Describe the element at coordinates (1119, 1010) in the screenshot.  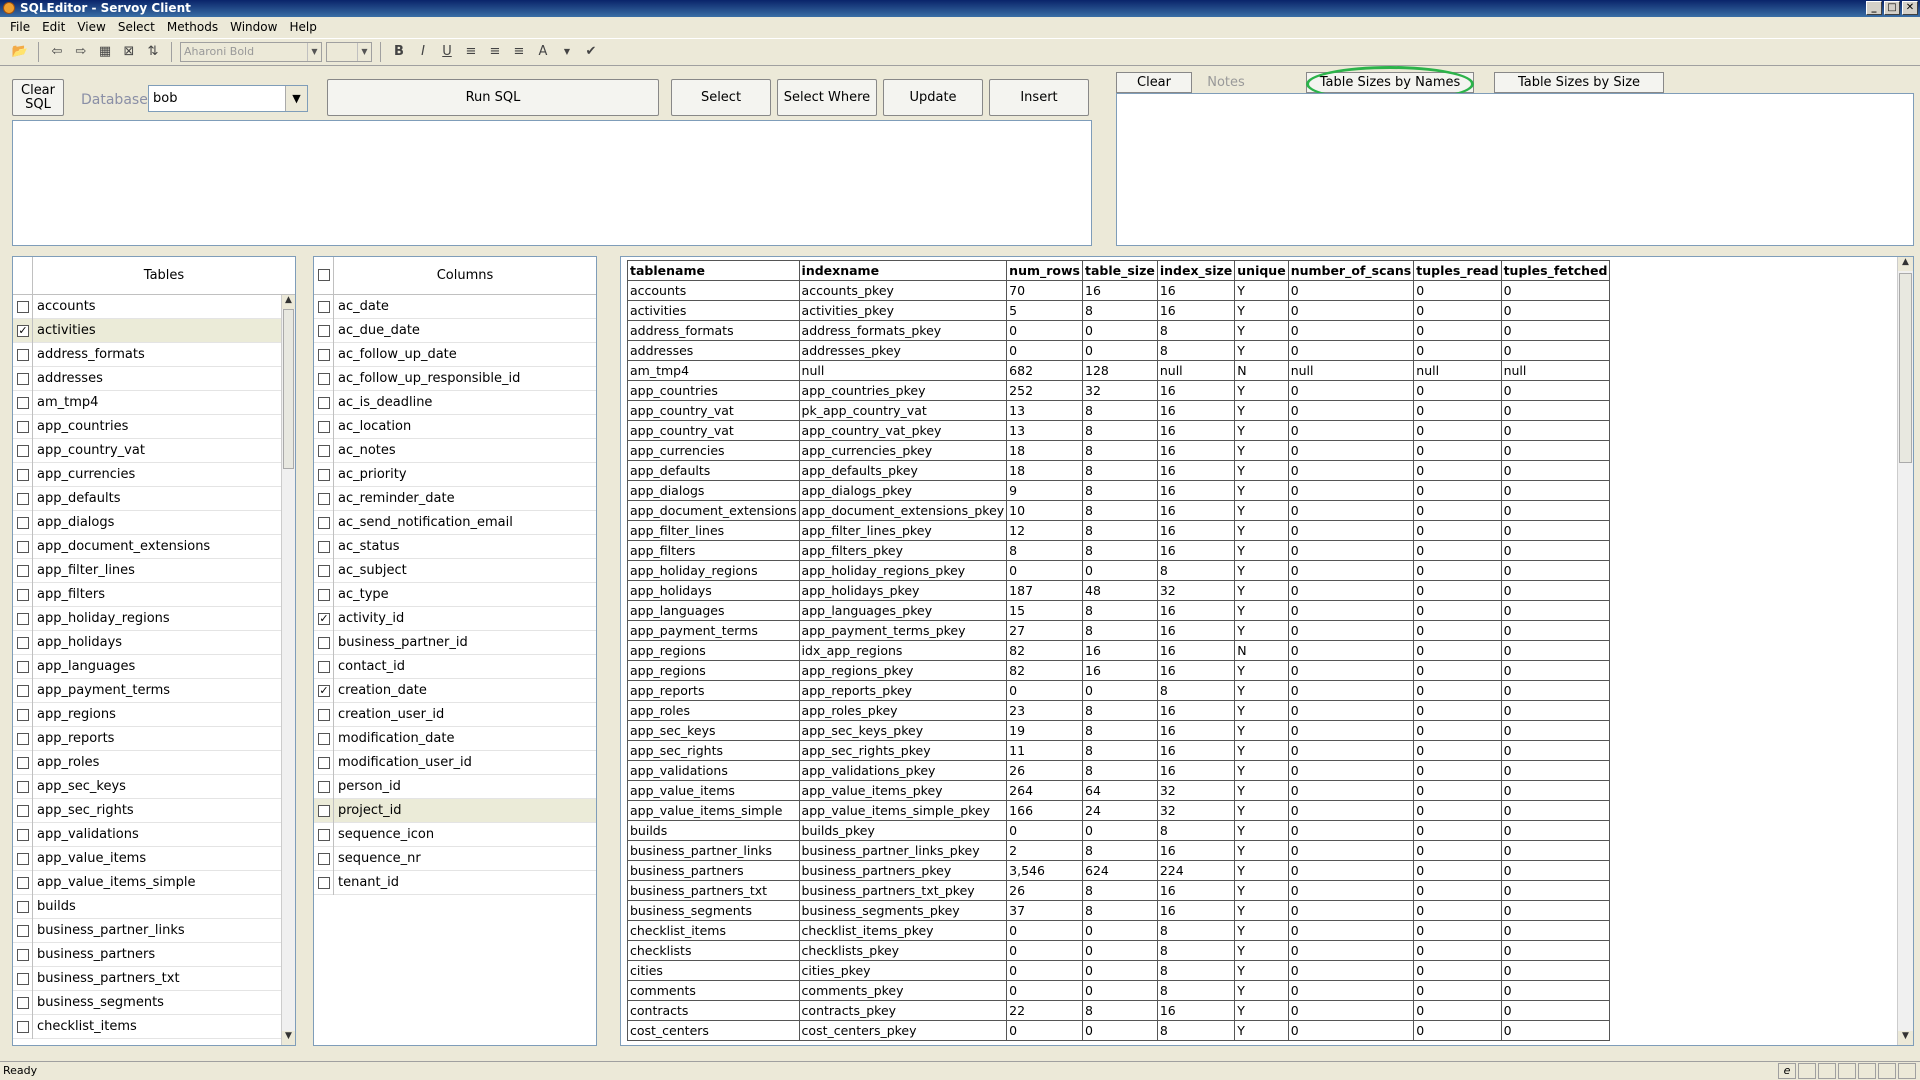
I see `table-row: contracts contracts_pkey 22 8 16 Y 0 0 0` at that location.